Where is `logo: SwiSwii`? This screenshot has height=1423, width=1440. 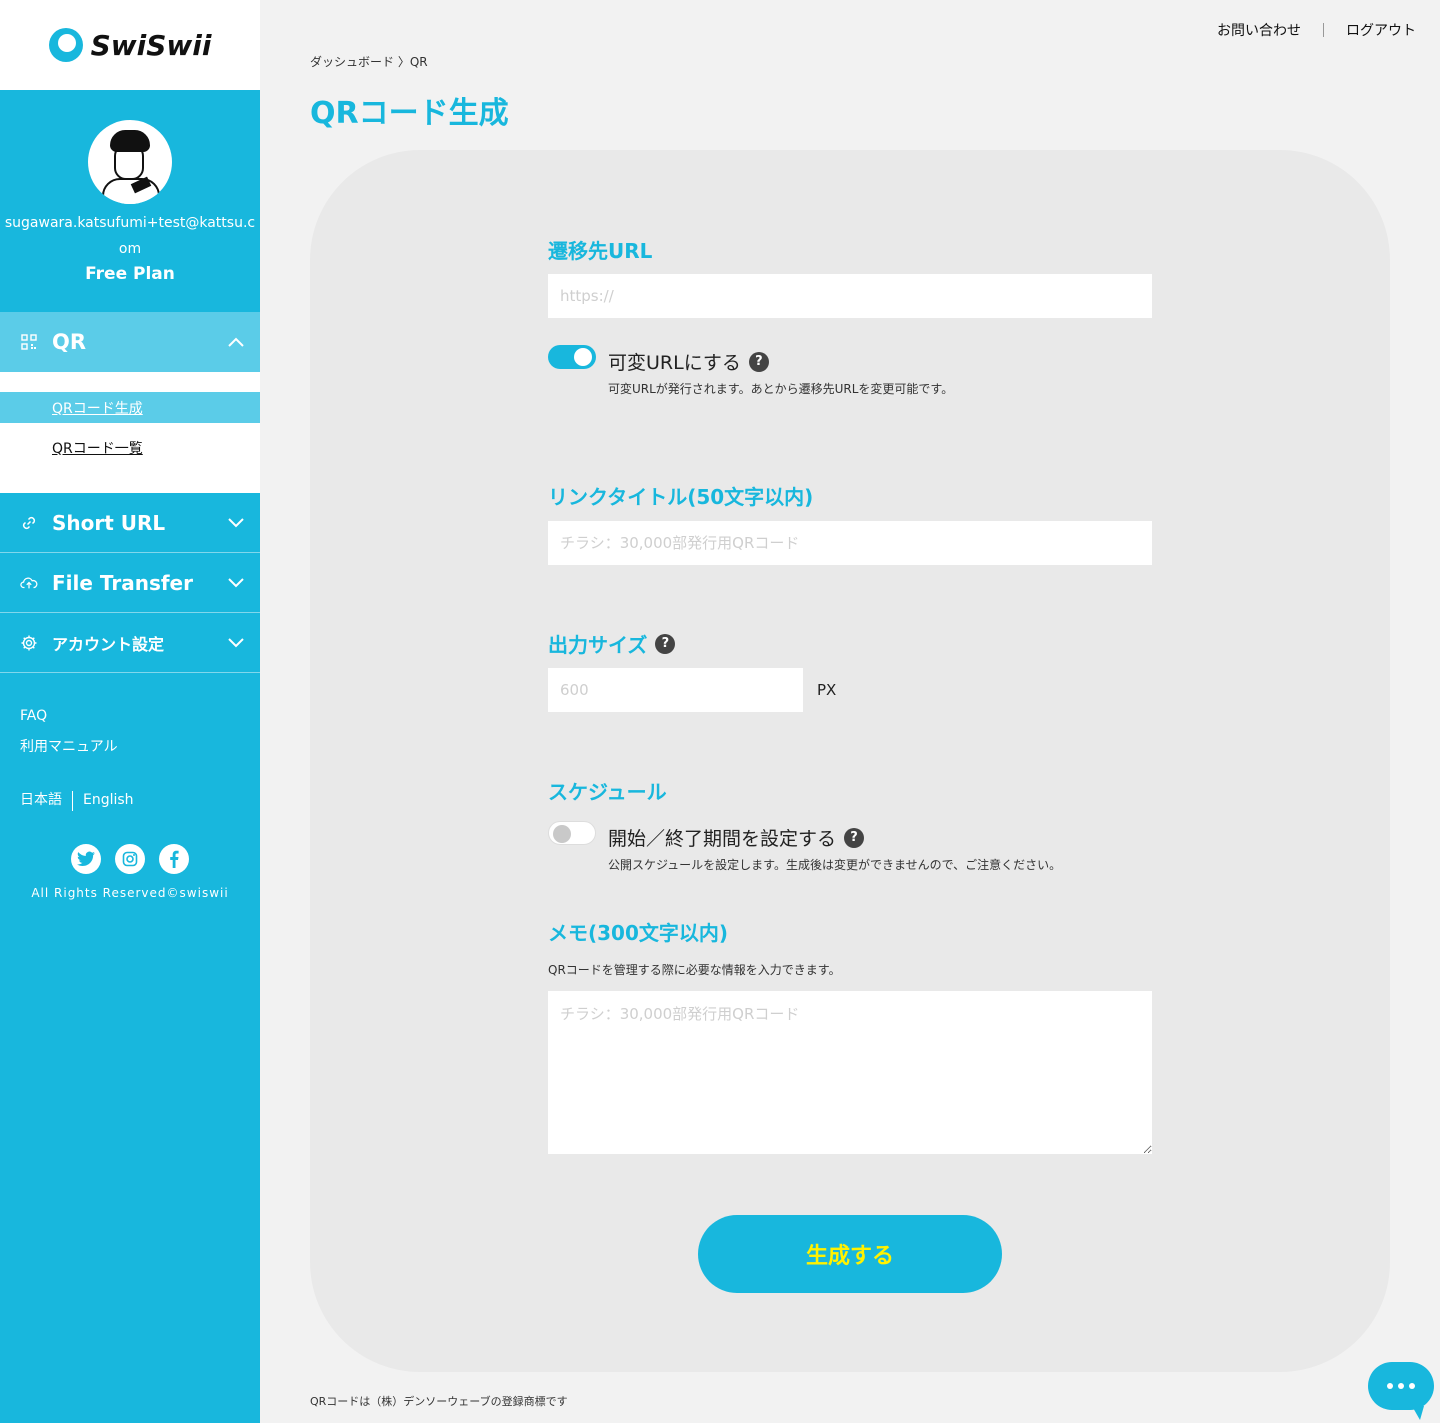 logo: SwiSwii is located at coordinates (130, 45).